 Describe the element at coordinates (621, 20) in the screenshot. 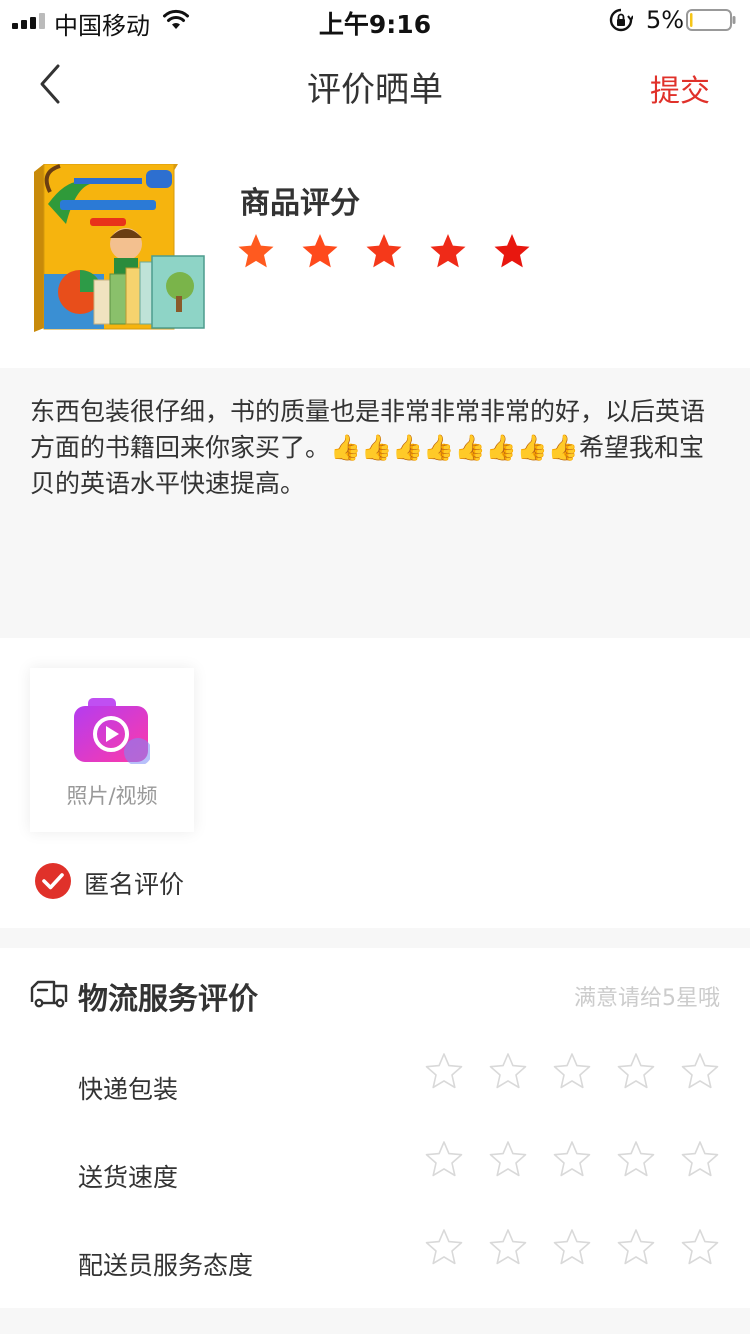

I see `rotation-lock-icon` at that location.